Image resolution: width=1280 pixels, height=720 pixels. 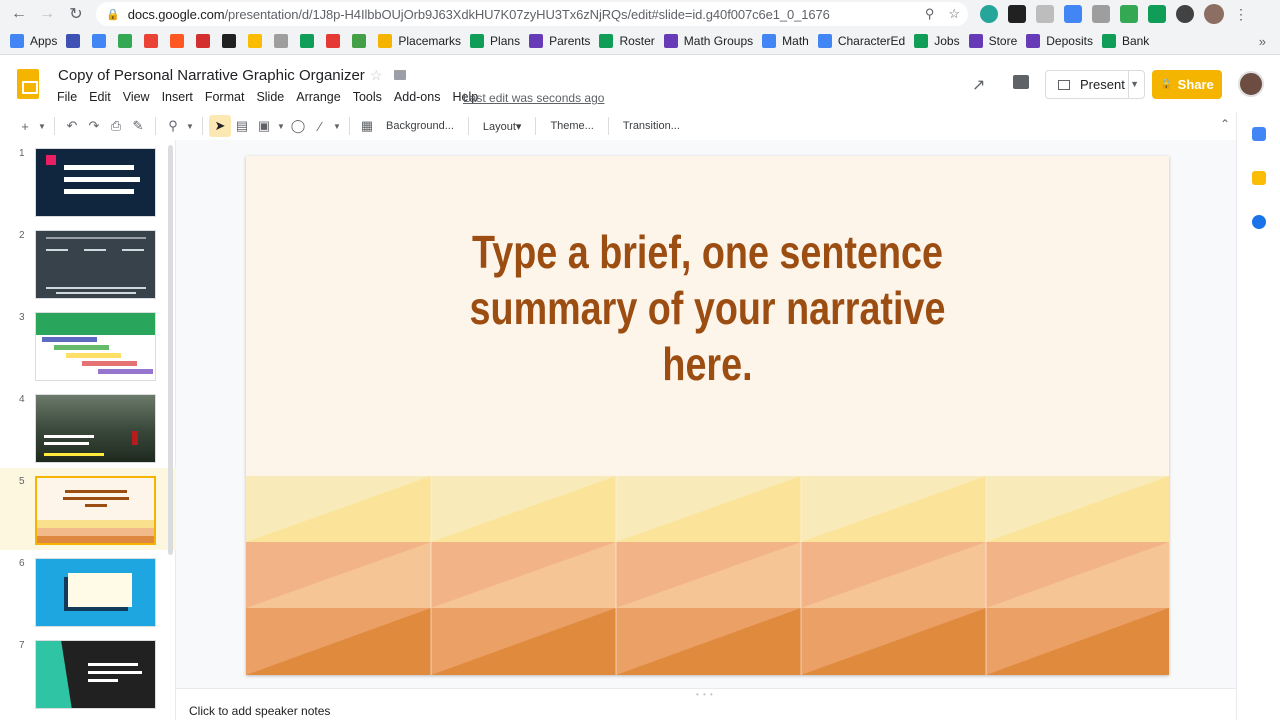 I want to click on filmstrip-item: 3, so click(x=88, y=345).